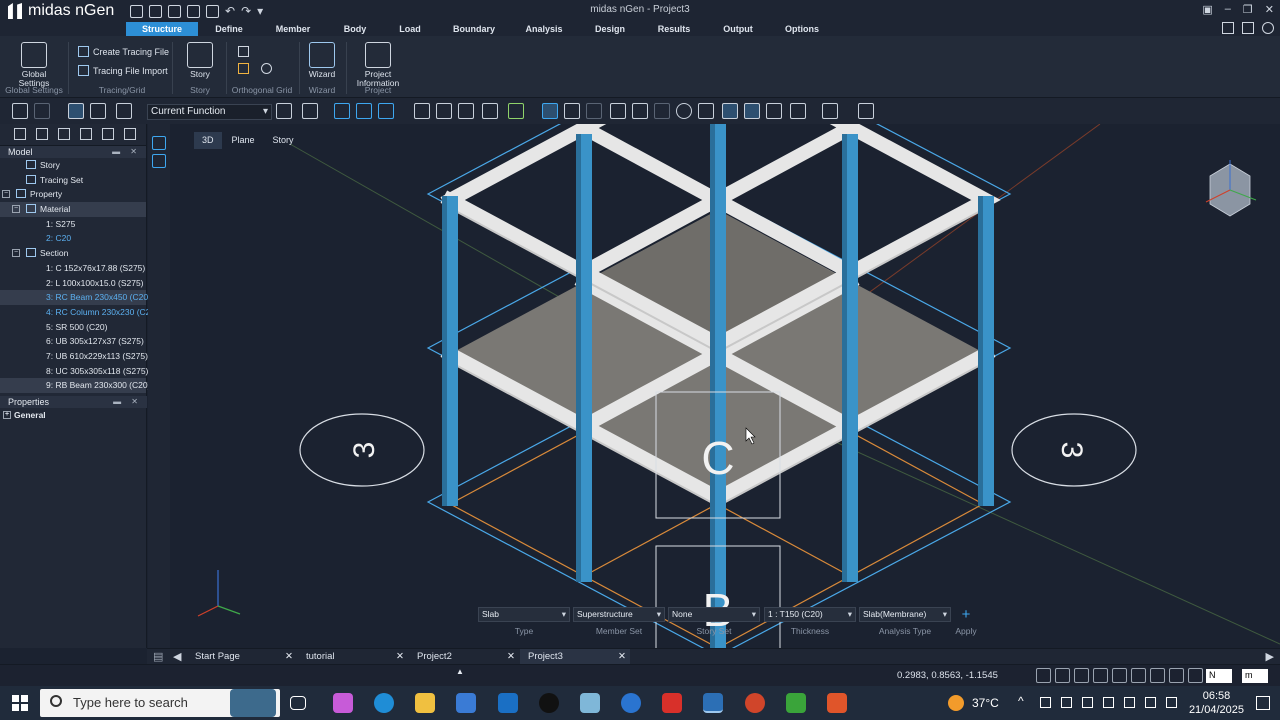  Describe the element at coordinates (364, 111) in the screenshot. I see `select-cross-icon` at that location.